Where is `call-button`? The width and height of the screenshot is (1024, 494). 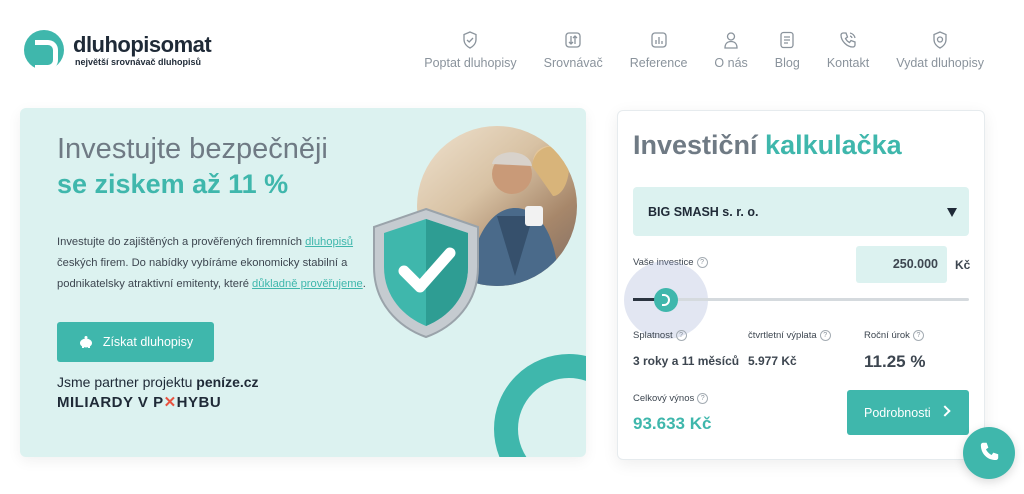 call-button is located at coordinates (989, 453).